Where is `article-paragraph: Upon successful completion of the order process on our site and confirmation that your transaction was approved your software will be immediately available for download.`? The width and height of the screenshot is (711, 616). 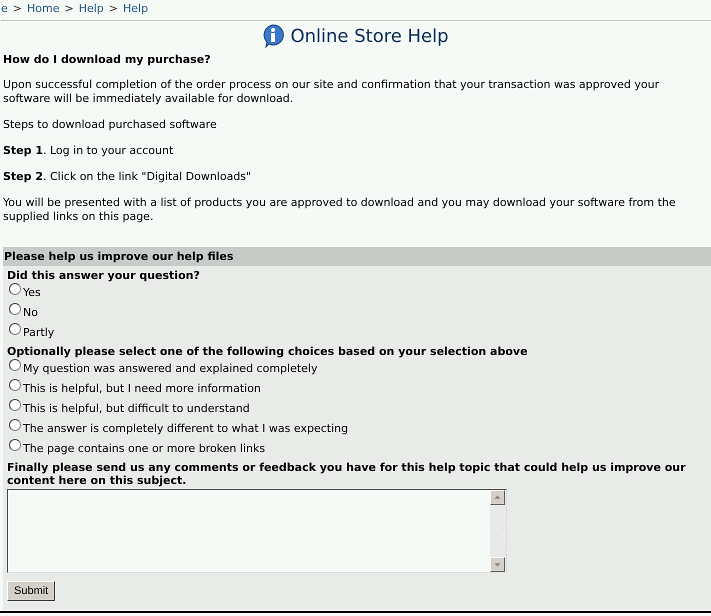
article-paragraph: Upon successful completion of the order process on our site and confirmation that your transaction was approved your software will be immediately available for download. is located at coordinates (331, 92).